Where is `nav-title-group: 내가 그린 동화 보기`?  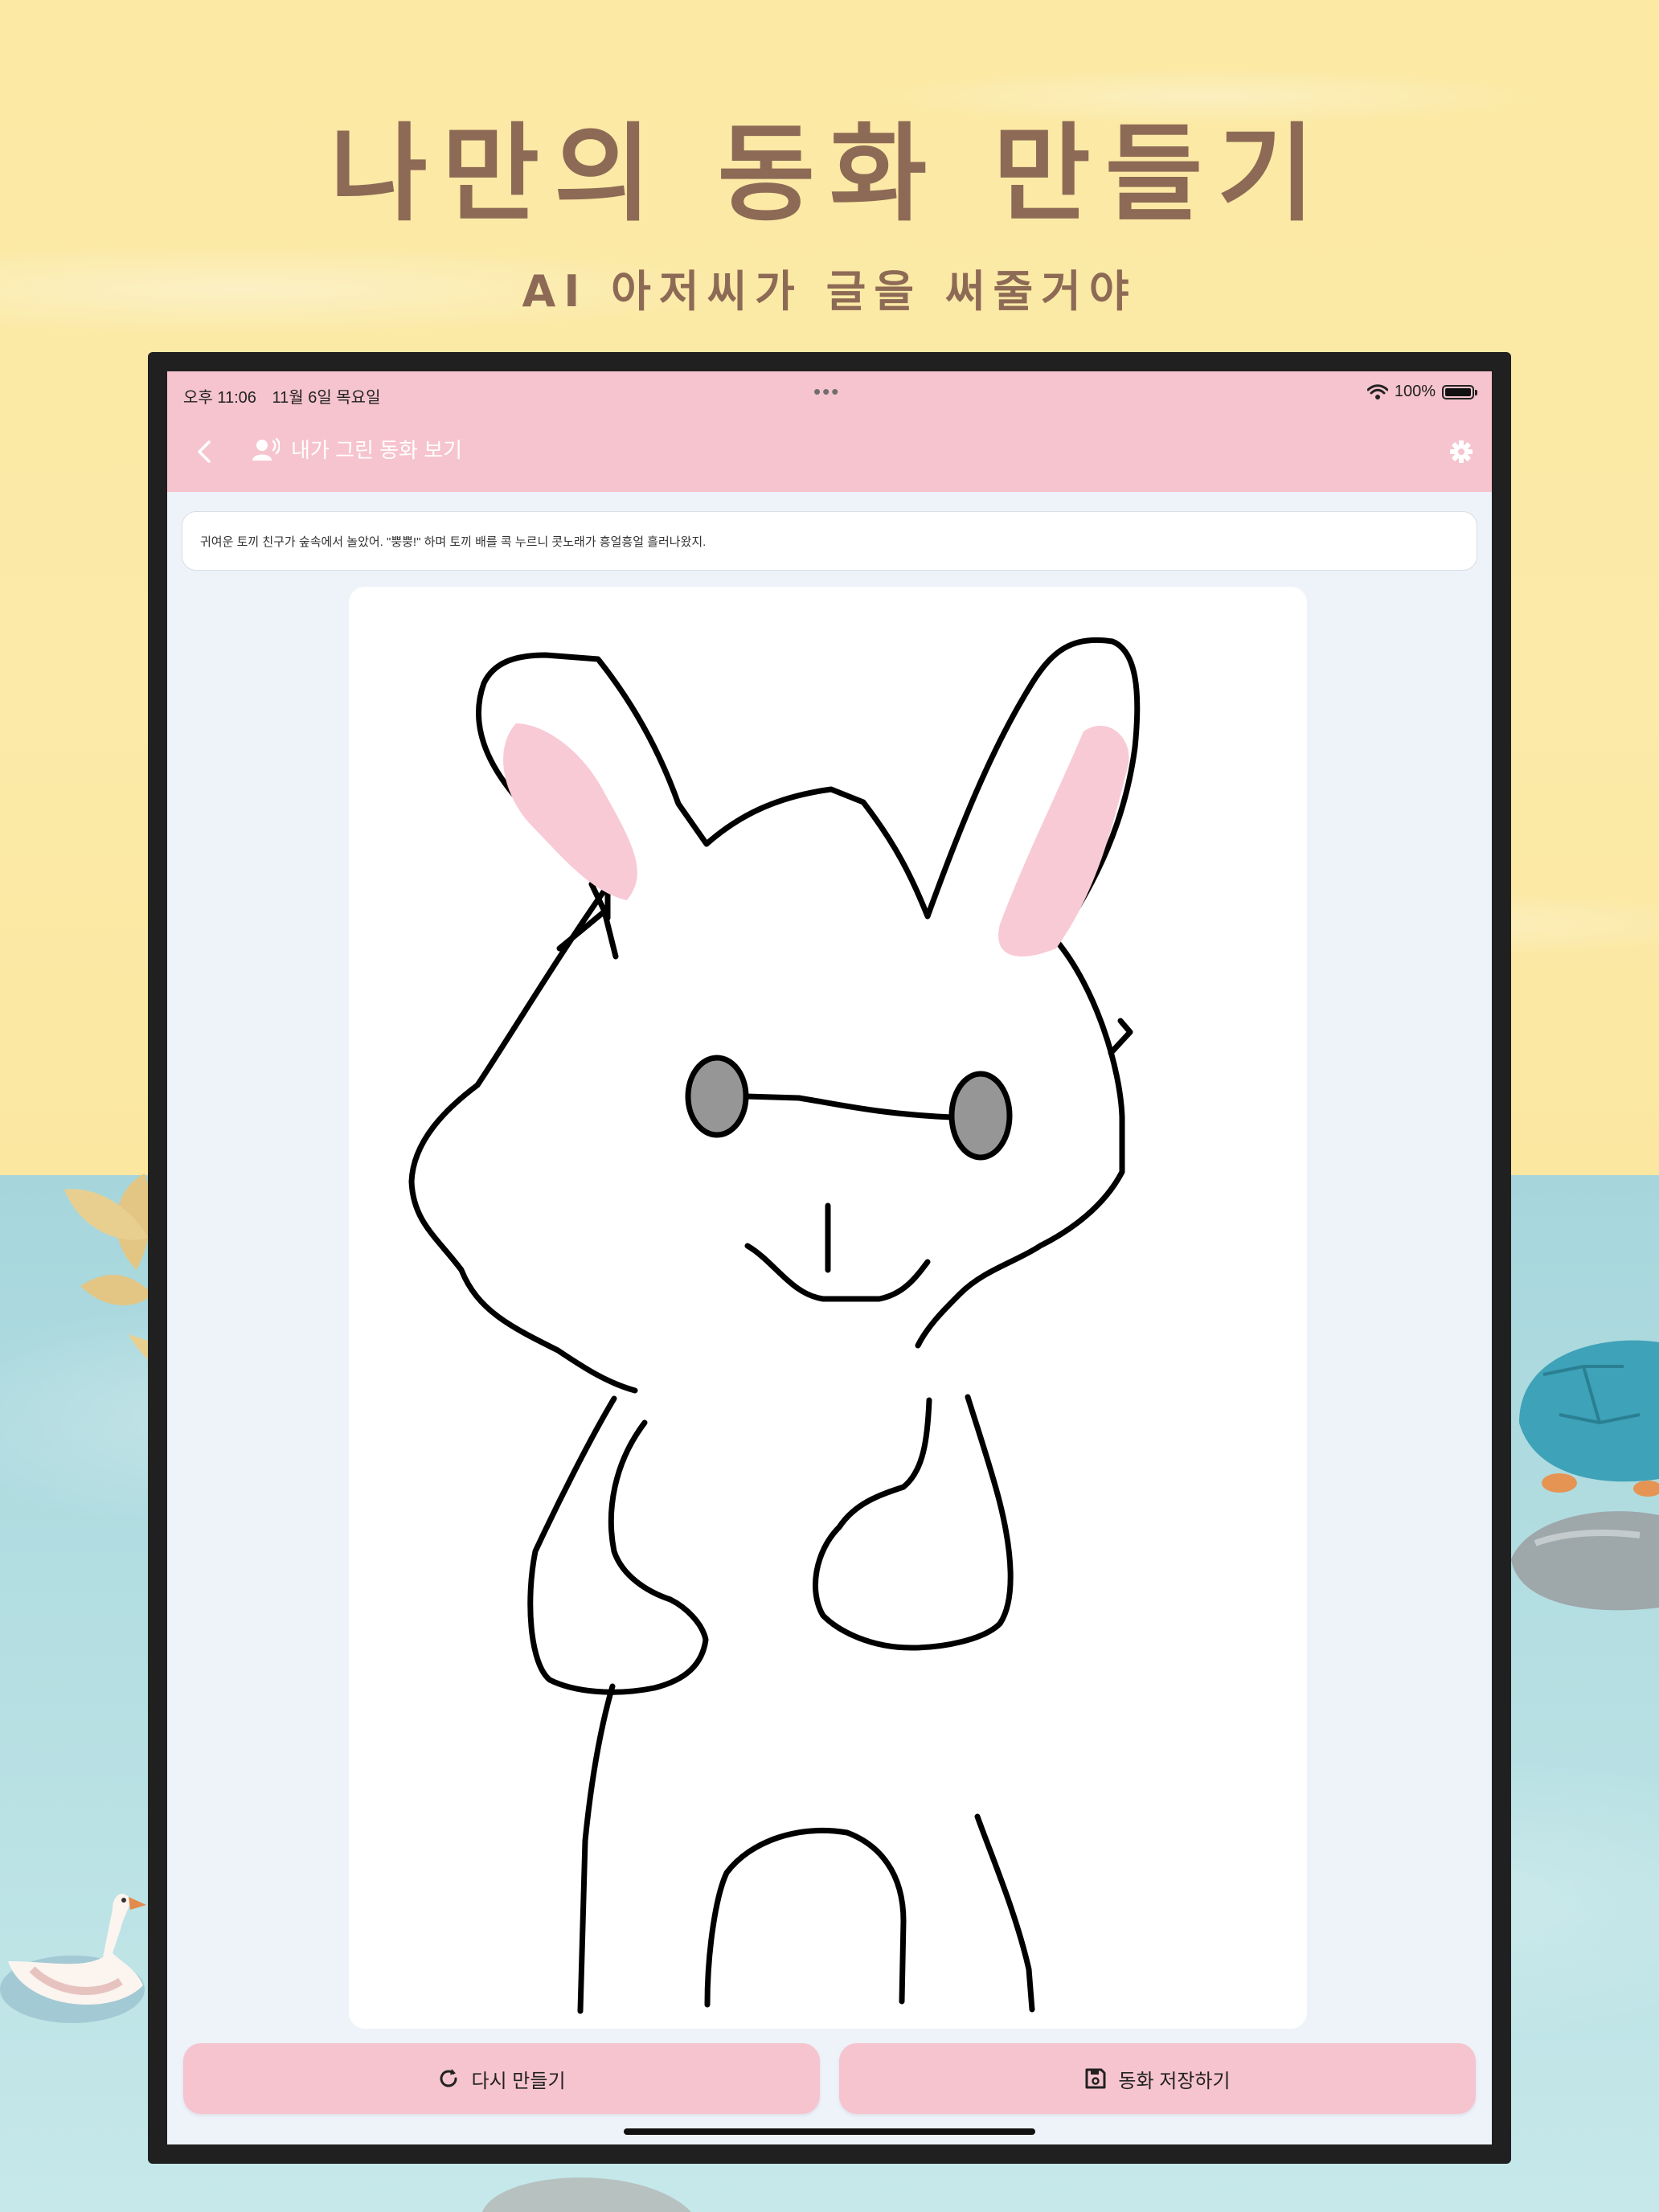 nav-title-group: 내가 그린 동화 보기 is located at coordinates (357, 449).